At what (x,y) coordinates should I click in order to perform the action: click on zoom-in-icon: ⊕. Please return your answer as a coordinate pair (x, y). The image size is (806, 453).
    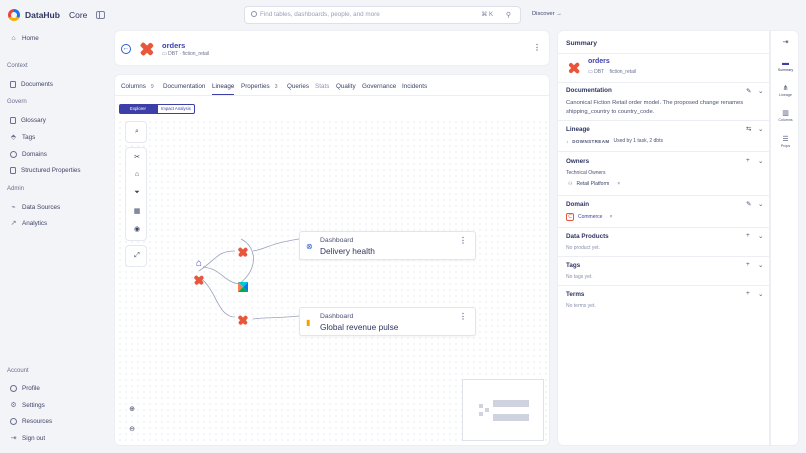
    Looking at the image, I should click on (132, 410).